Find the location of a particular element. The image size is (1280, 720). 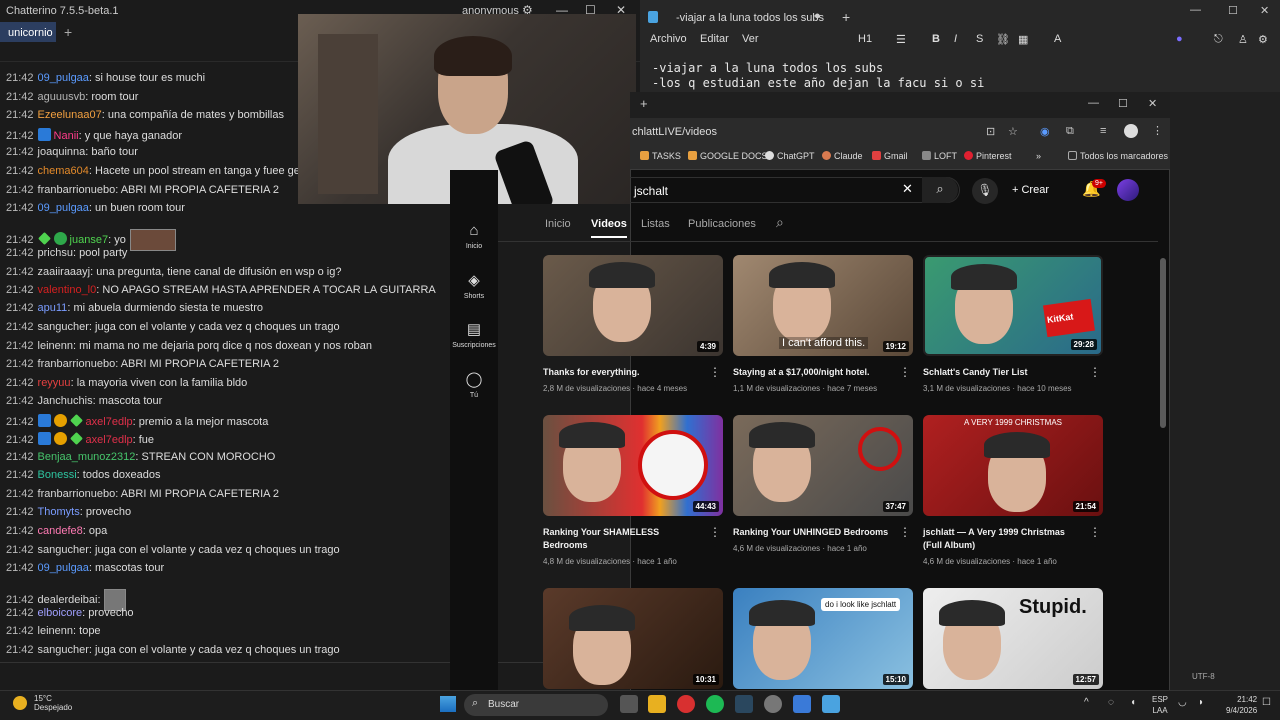

message-username: aguuusvb is located at coordinates (62, 97).